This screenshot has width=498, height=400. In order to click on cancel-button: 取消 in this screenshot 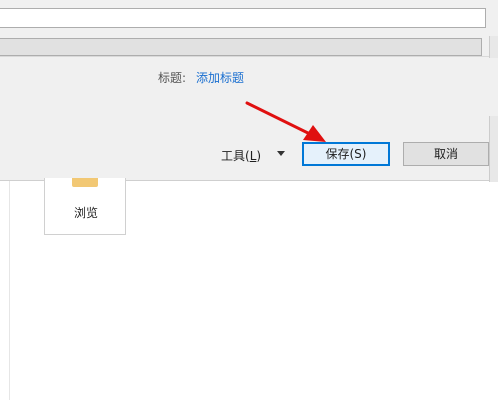, I will do `click(446, 154)`.